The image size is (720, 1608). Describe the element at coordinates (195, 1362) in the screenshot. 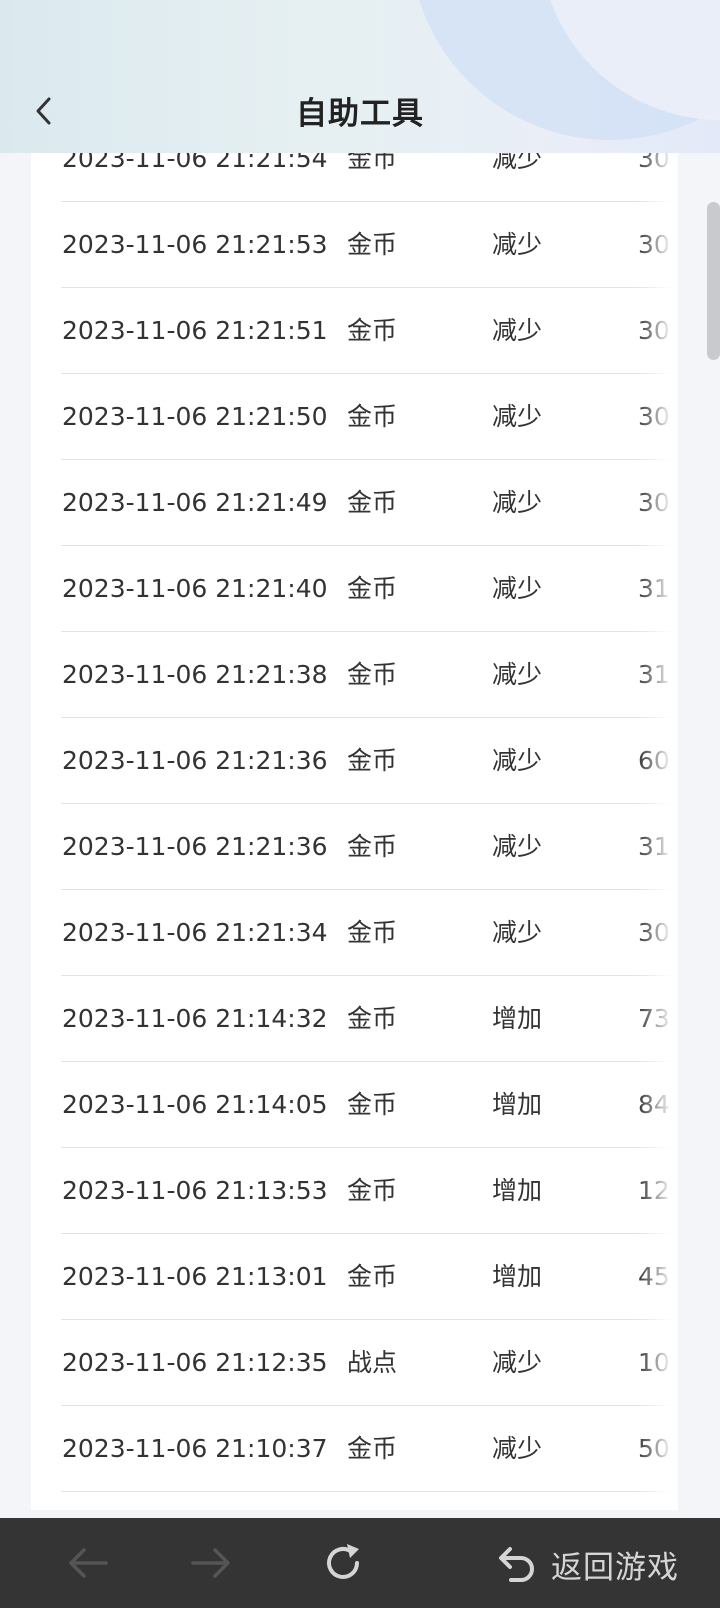

I see `record-time: 2023-11-06 21:12:35` at that location.